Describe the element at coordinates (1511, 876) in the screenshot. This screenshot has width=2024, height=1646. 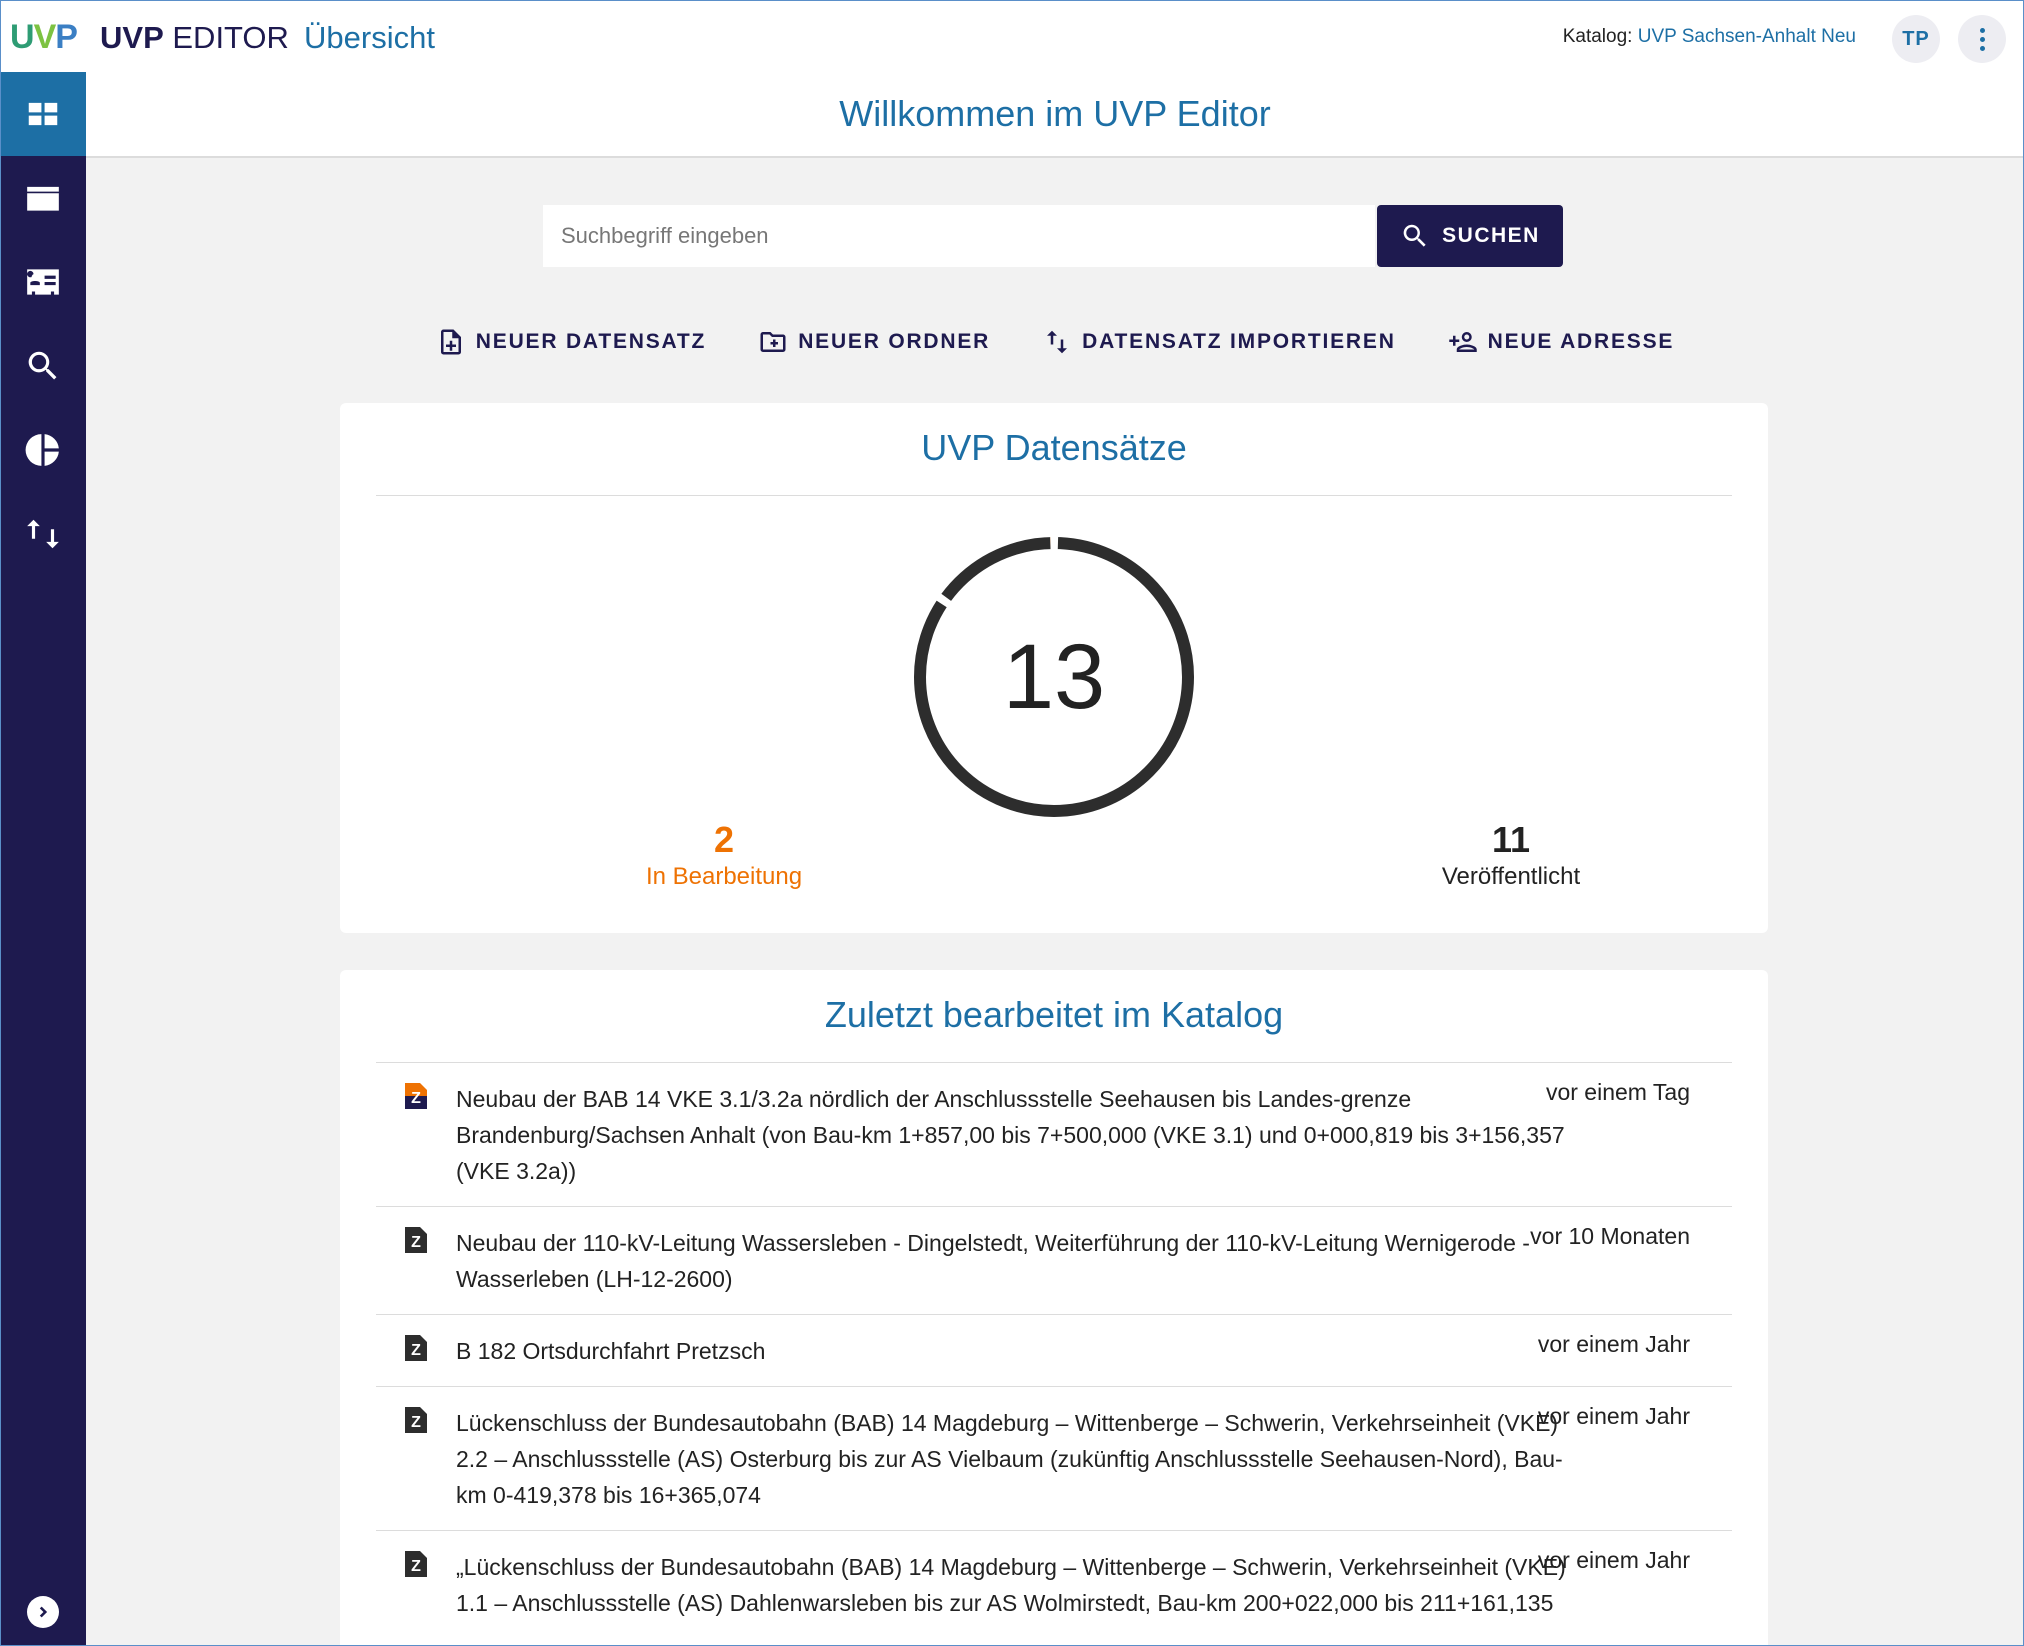
I see `published-label: Veröffentlicht` at that location.